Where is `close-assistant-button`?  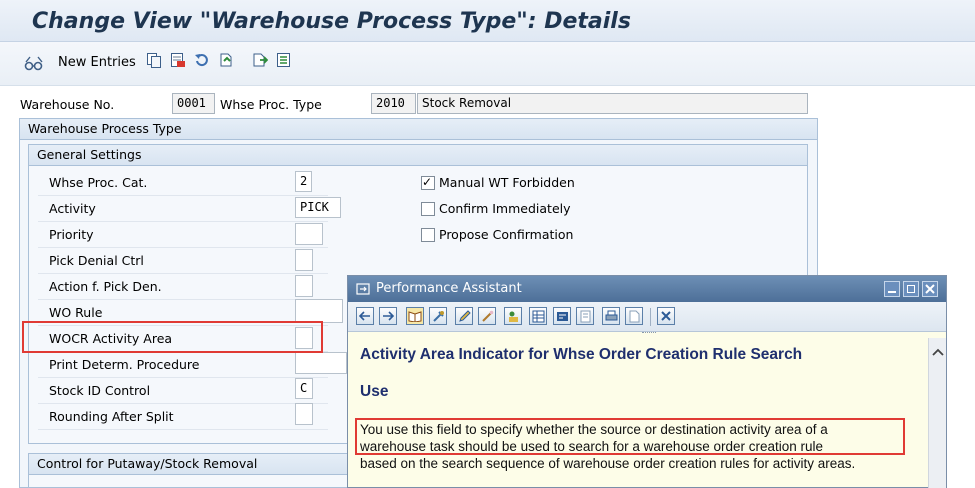
close-assistant-button is located at coordinates (666, 316).